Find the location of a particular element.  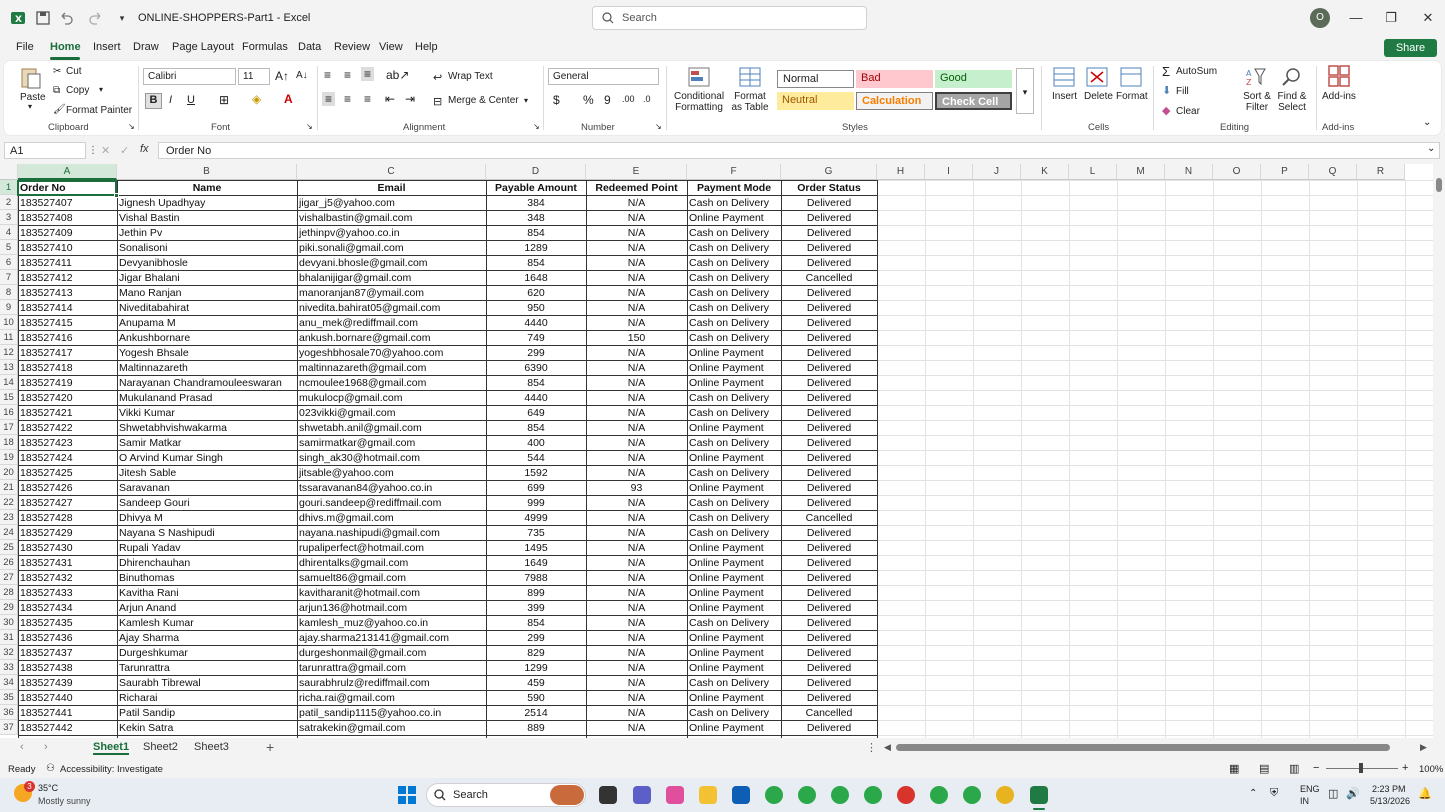

table-cell: 183527435 is located at coordinates (67, 623).